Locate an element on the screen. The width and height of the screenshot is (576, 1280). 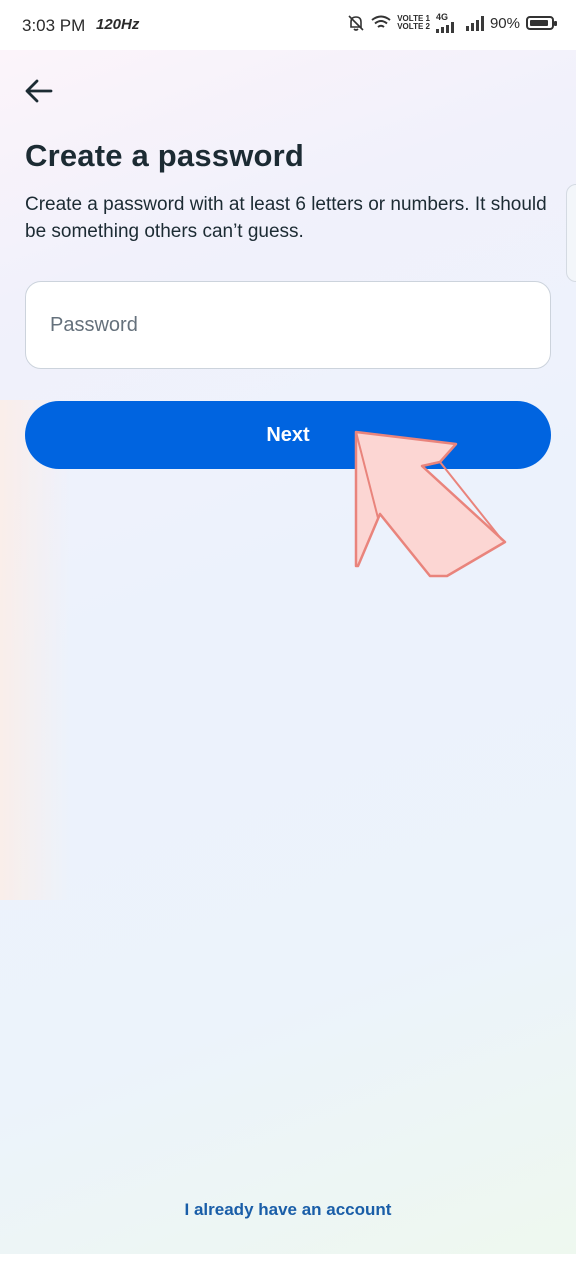
back-button is located at coordinates (41, 93).